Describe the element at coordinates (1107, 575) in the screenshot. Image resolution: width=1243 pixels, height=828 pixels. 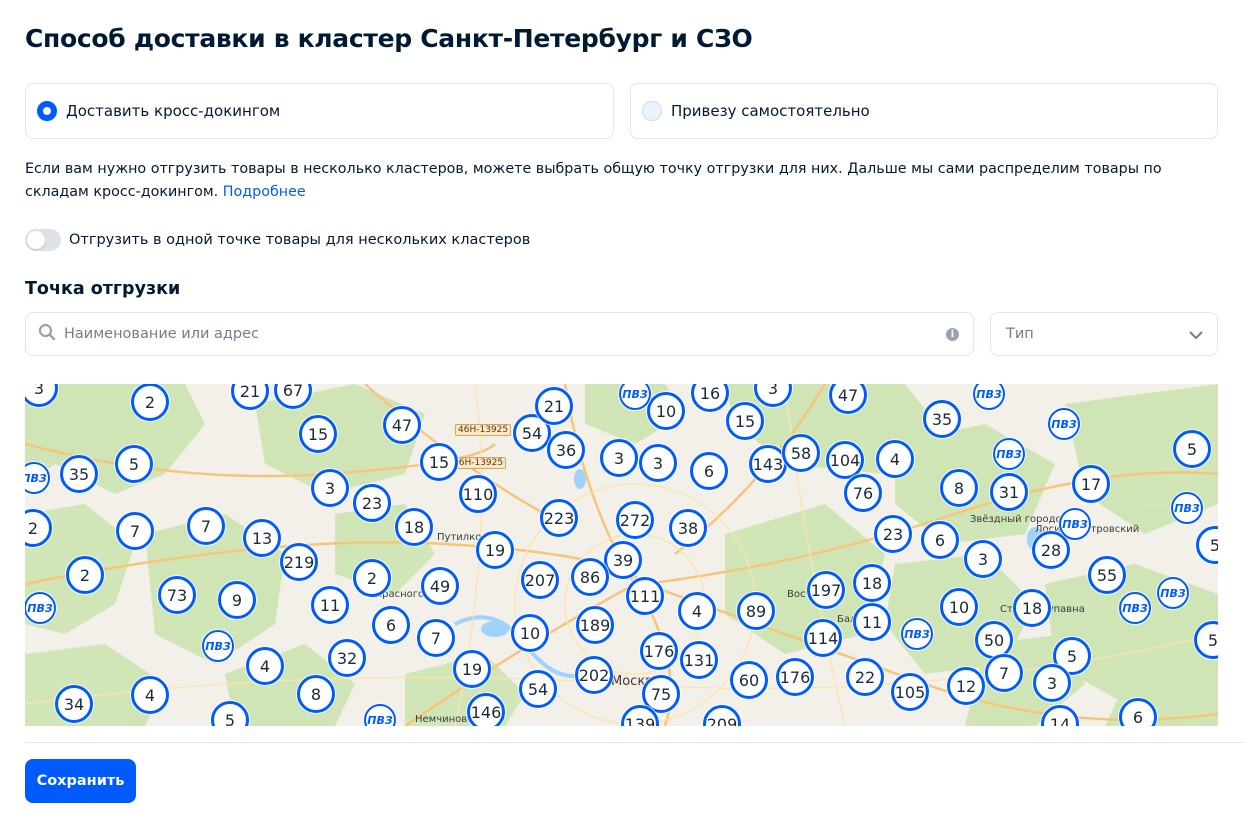
I see `map-cluster-marker: 55` at that location.